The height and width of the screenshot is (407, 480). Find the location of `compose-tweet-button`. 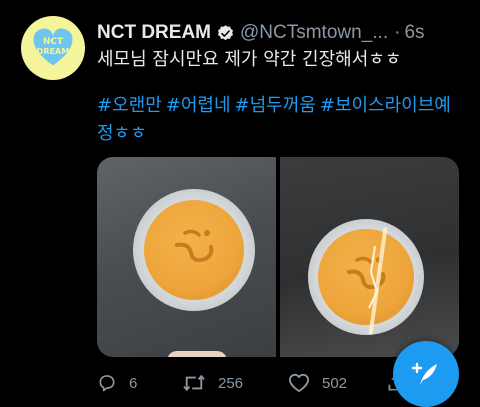

compose-tweet-button is located at coordinates (426, 374).